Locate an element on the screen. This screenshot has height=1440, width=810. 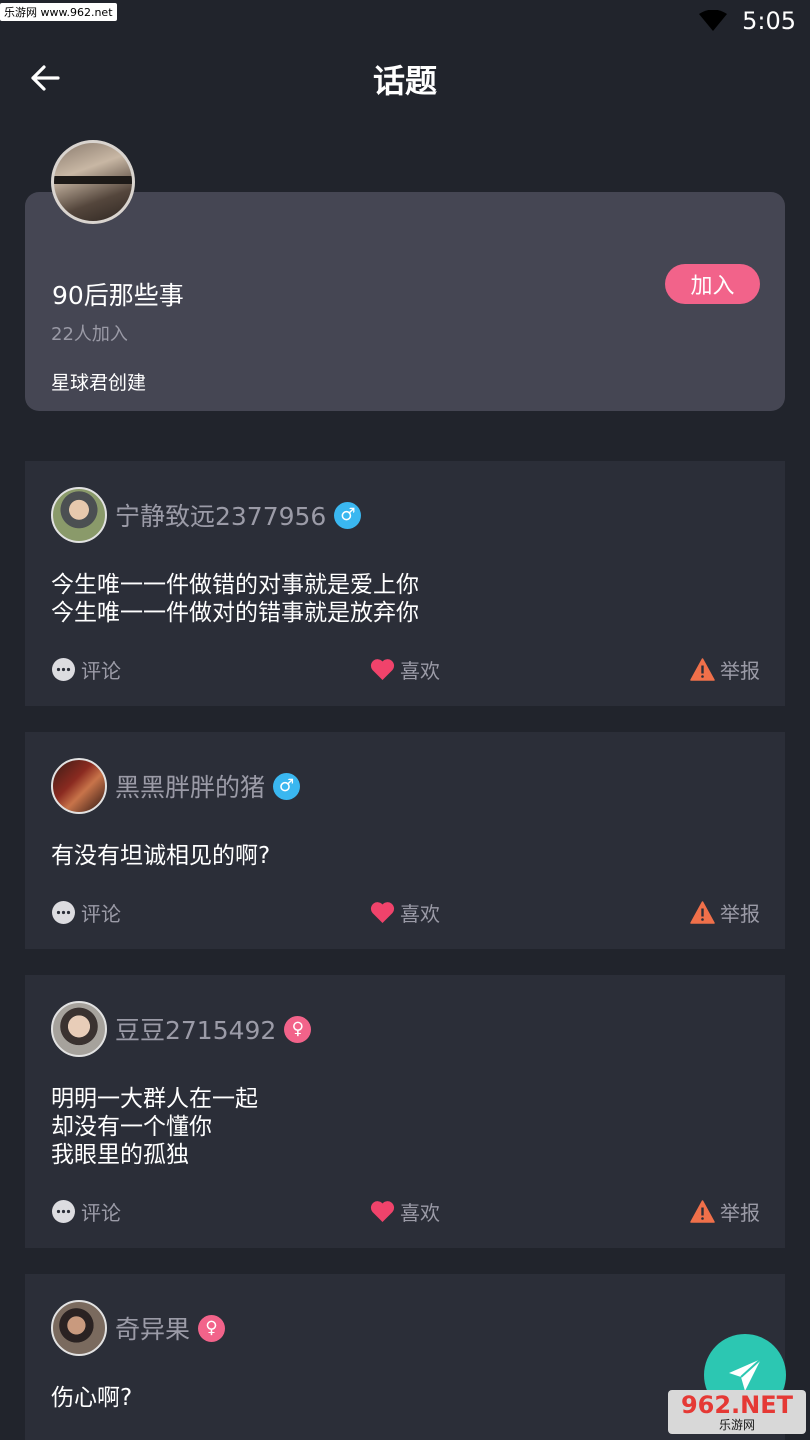
header: 话题 is located at coordinates (405, 78).